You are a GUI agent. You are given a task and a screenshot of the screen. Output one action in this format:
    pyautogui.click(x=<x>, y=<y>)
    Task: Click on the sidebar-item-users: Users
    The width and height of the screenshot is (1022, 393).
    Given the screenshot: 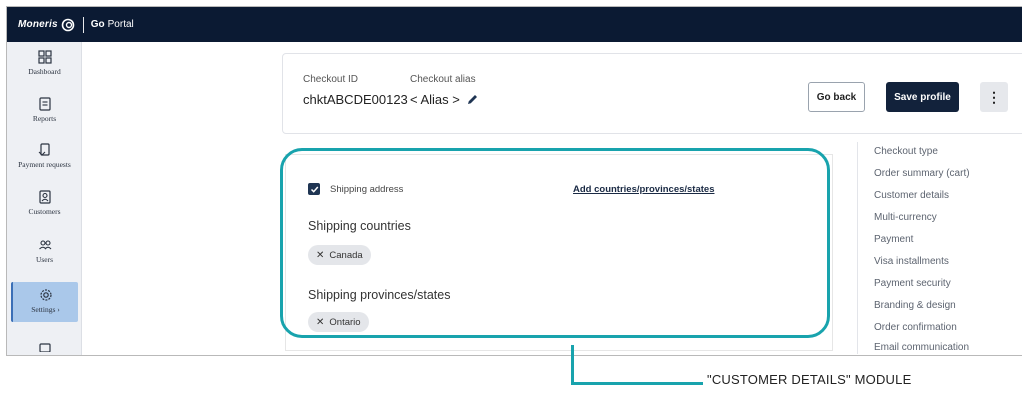 What is the action you would take?
    pyautogui.click(x=44, y=251)
    